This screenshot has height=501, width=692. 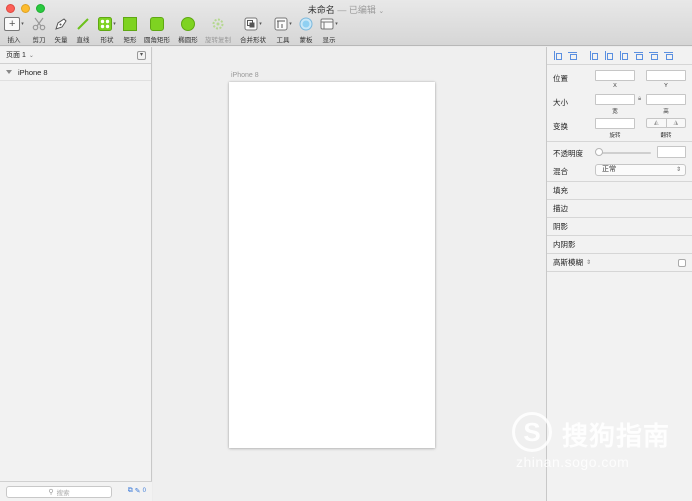 I want to click on edited-status: — 已编辑, so click(x=356, y=10).